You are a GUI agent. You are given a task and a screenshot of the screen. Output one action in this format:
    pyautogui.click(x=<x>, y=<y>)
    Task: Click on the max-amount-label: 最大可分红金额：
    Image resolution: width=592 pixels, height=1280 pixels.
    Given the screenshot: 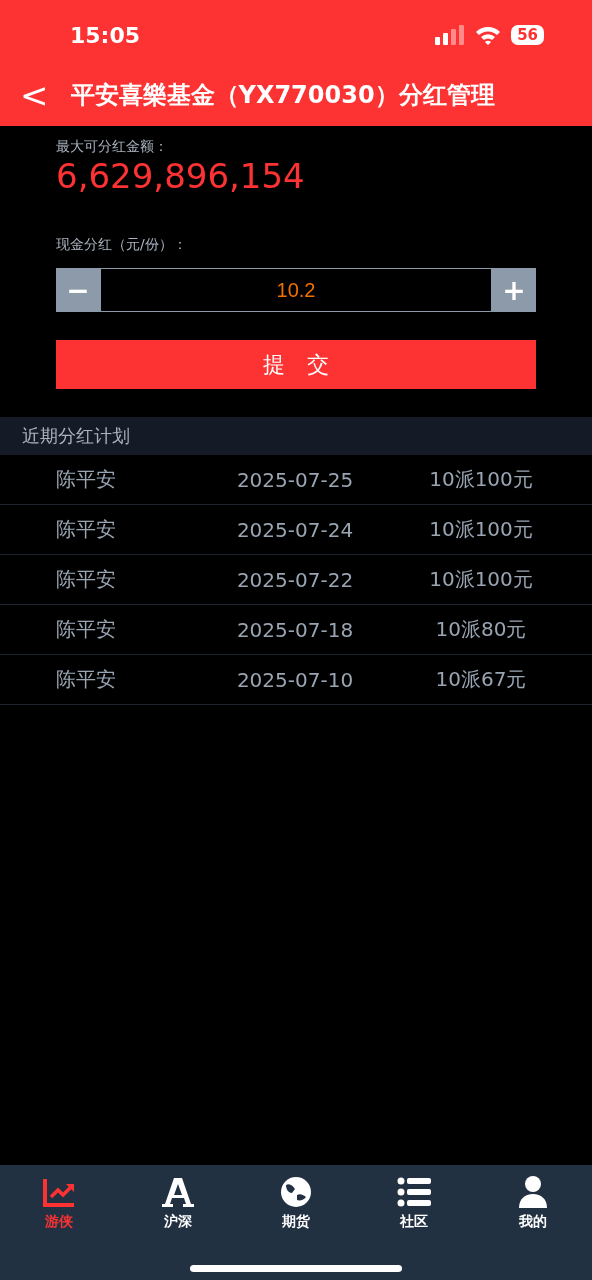 What is the action you would take?
    pyautogui.click(x=112, y=147)
    